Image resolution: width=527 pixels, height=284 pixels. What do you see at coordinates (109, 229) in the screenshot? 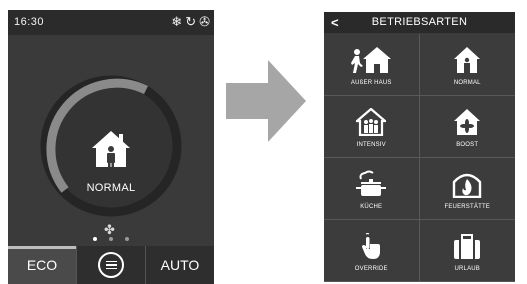
I see `fan-icon: ✤` at bounding box center [109, 229].